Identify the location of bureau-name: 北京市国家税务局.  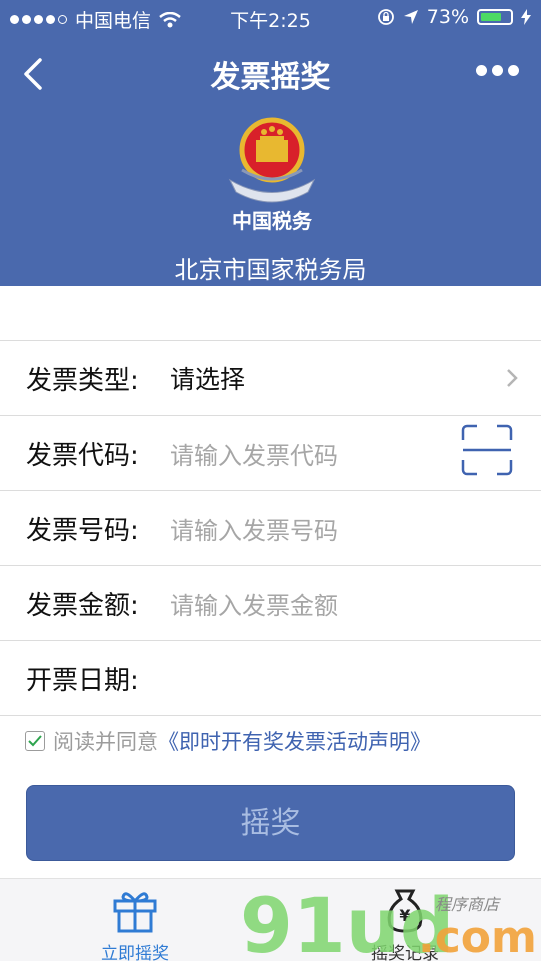
(270, 270).